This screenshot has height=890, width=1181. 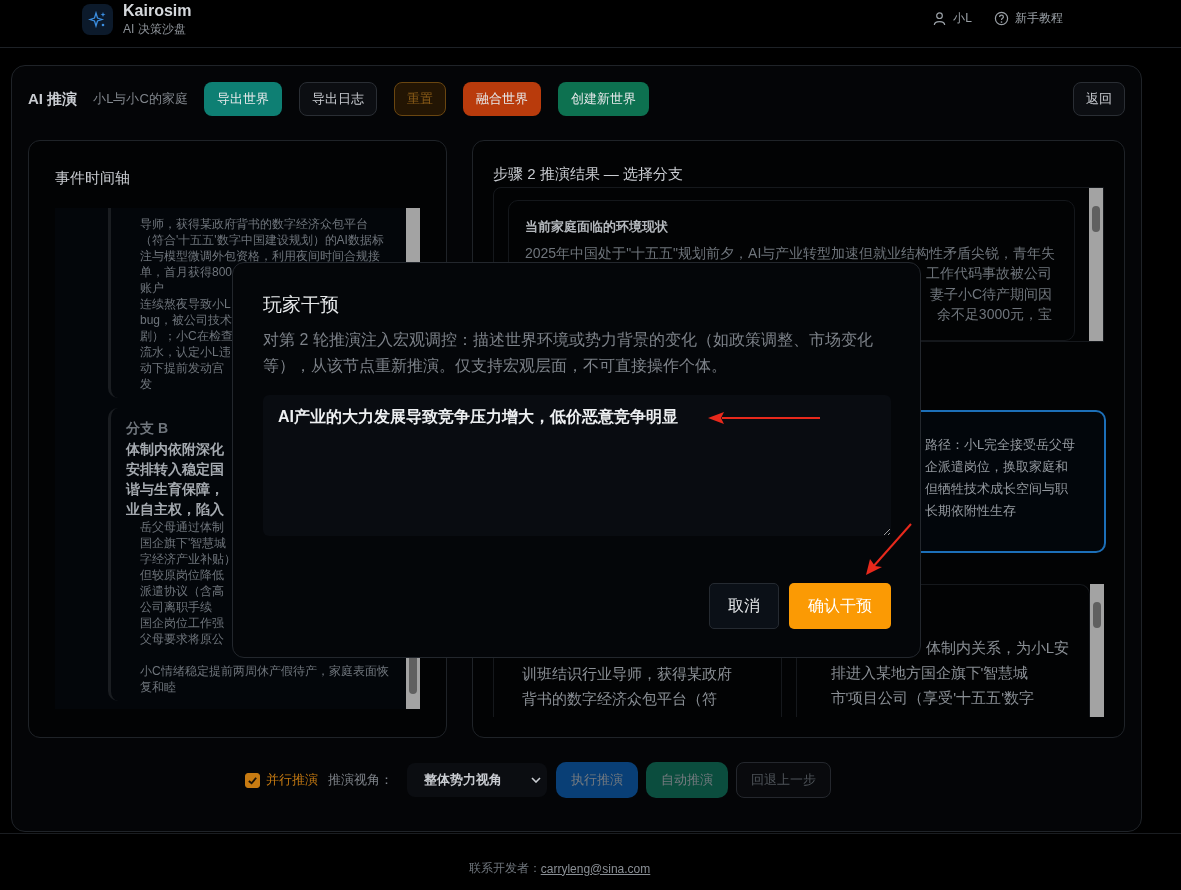 I want to click on panel-title: 步骤 2 推演结果 — 选择分支, so click(x=588, y=174).